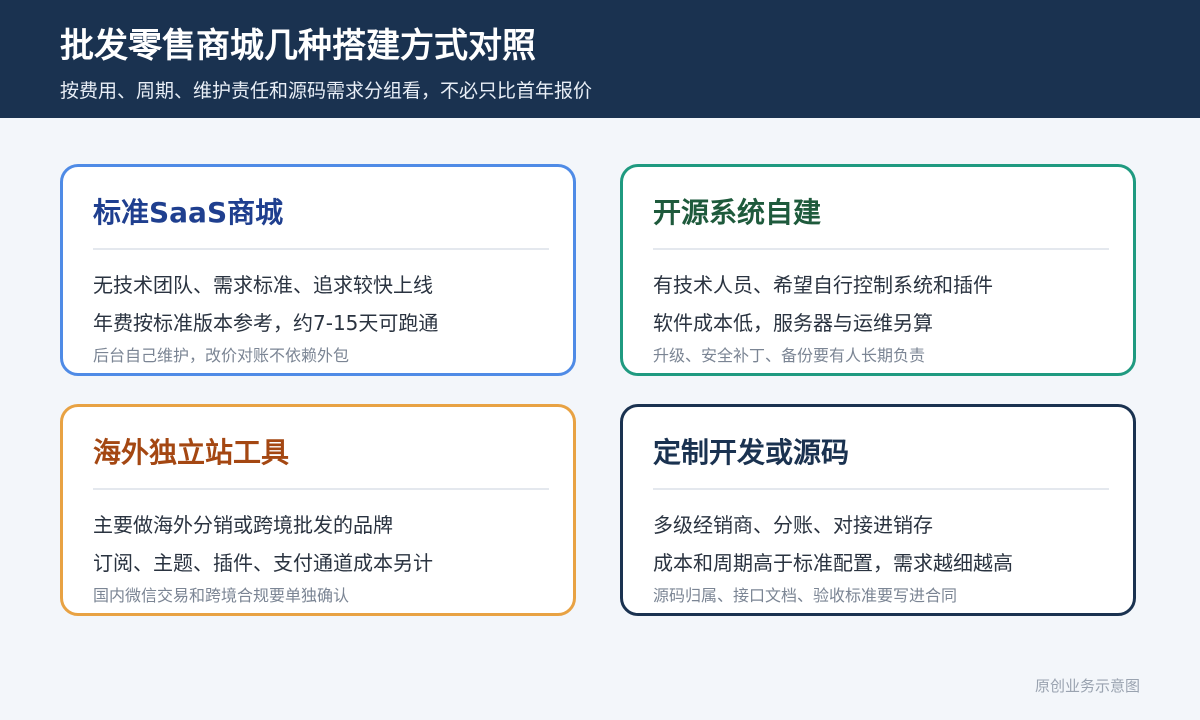  What do you see at coordinates (793, 323) in the screenshot?
I see `card-line: 软件成本低，服务器与运维另算` at bounding box center [793, 323].